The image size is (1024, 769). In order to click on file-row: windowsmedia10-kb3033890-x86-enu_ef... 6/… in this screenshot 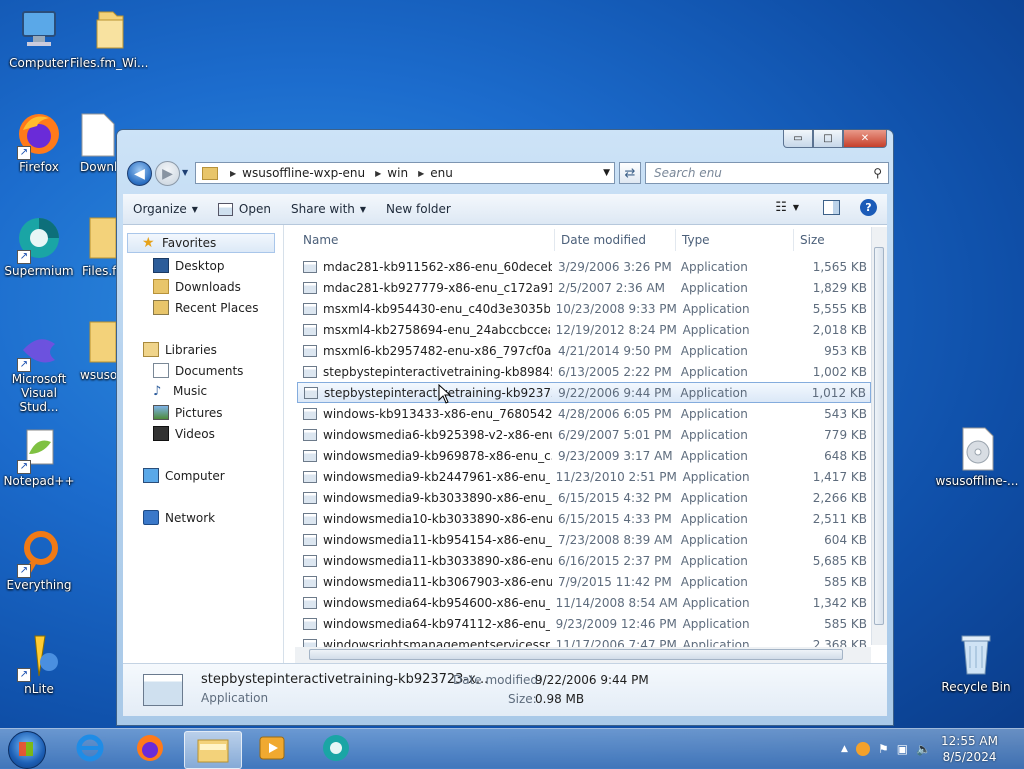, I will do `click(584, 518)`.